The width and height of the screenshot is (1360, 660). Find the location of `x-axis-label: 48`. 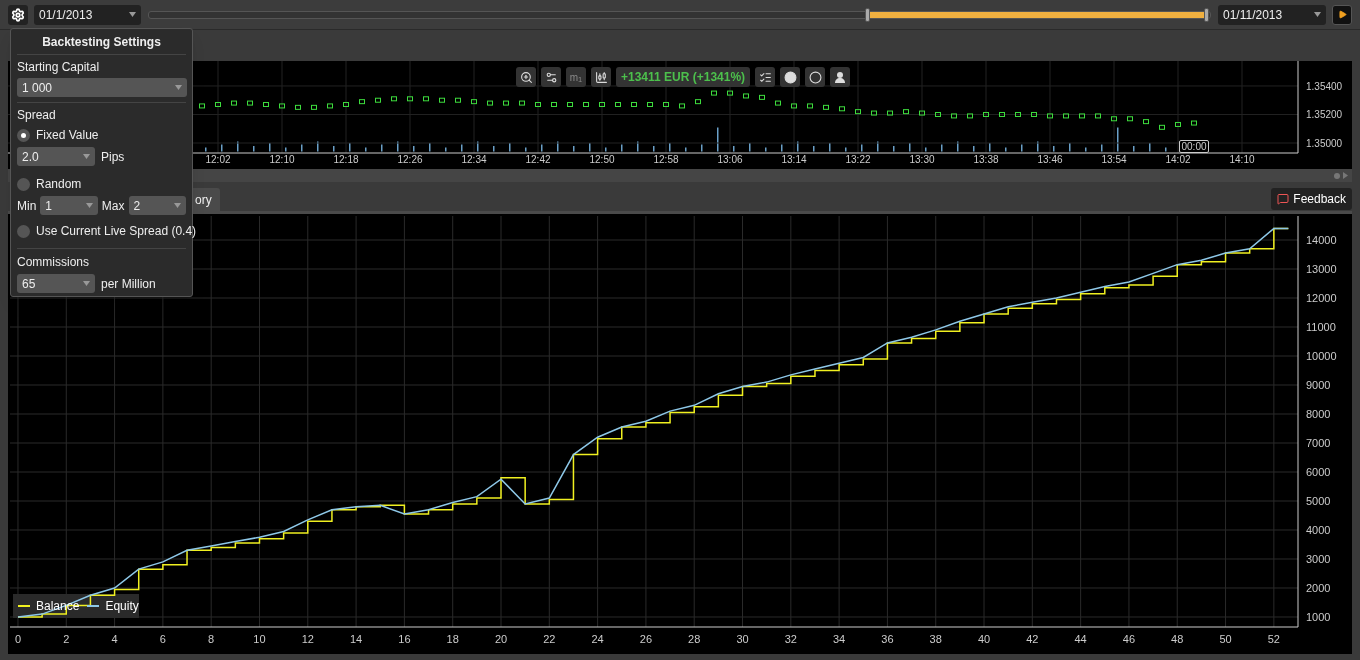

x-axis-label: 48 is located at coordinates (1177, 639).